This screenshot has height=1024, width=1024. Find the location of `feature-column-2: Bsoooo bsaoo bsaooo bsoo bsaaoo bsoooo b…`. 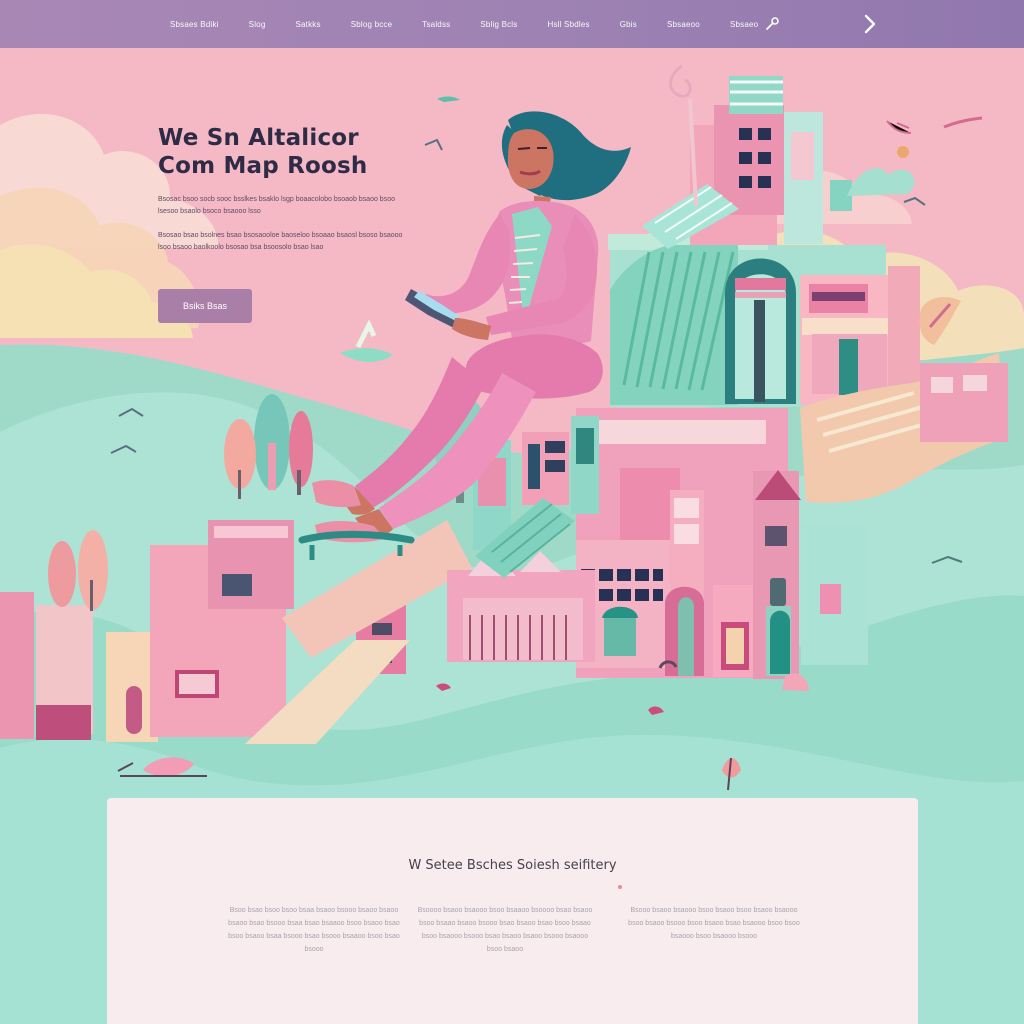

feature-column-2: Bsoooo bsaoo bsaooo bsoo bsaaoo bsoooo b… is located at coordinates (505, 930).